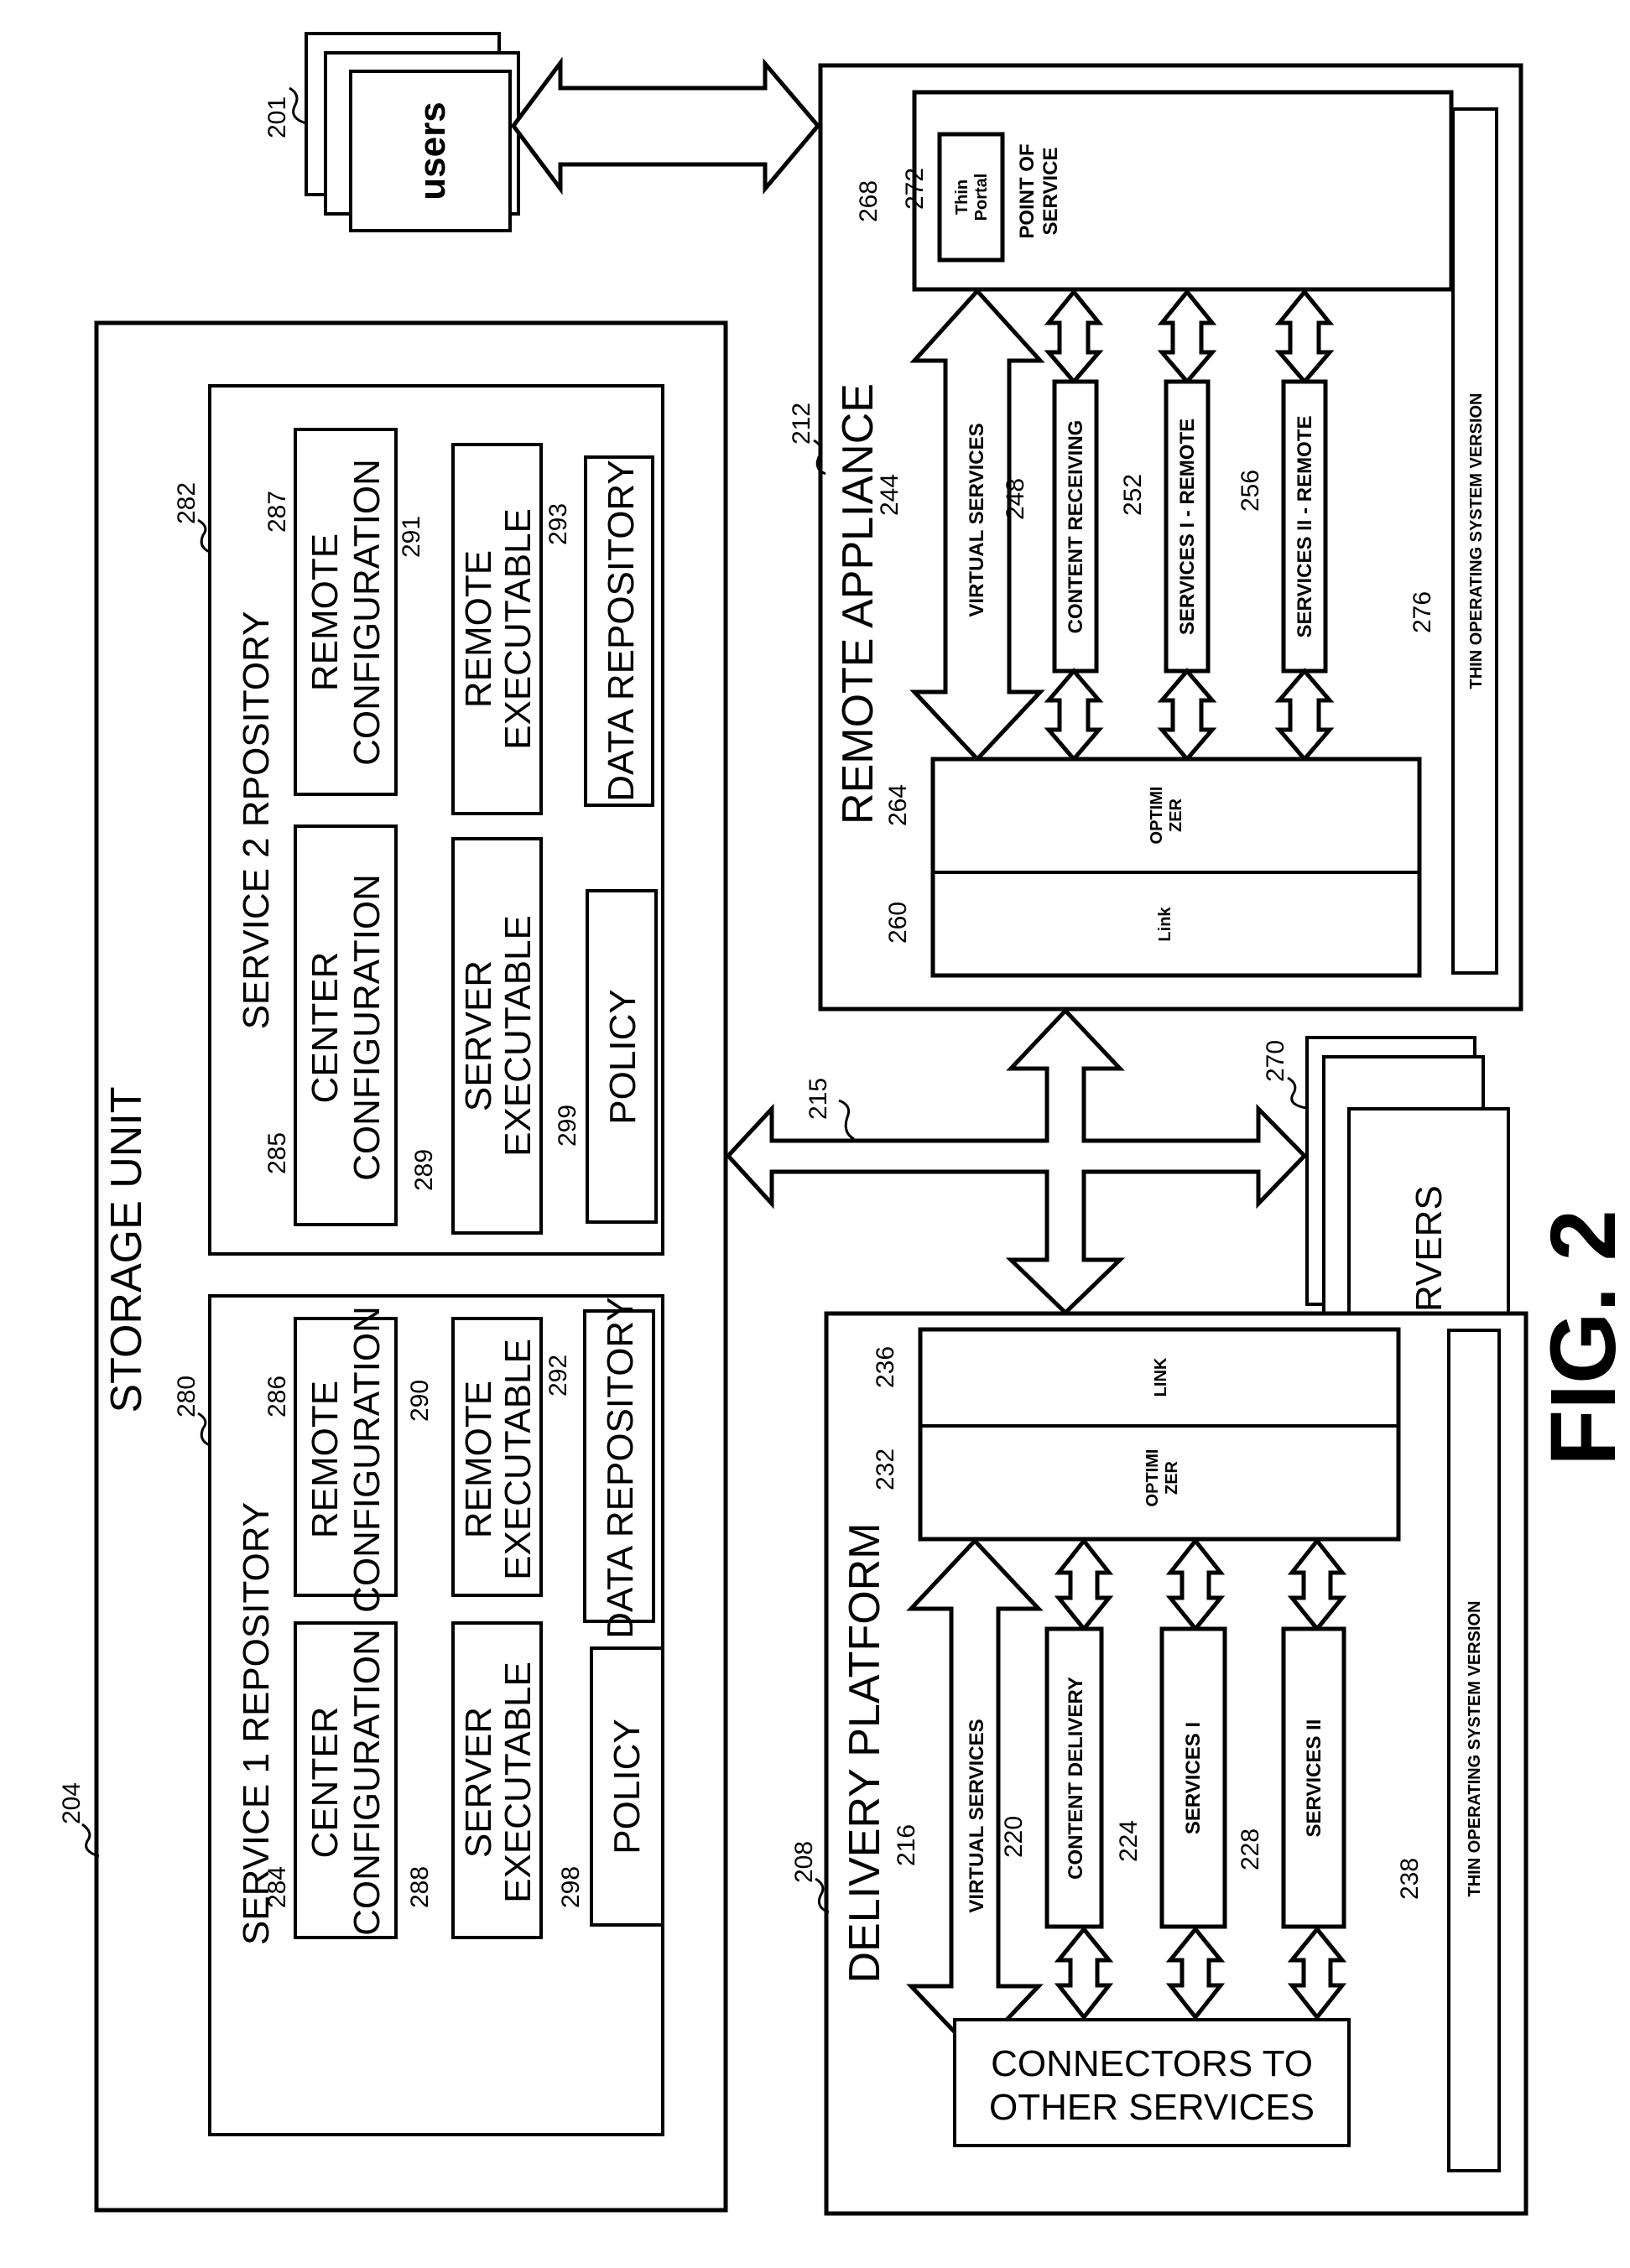  What do you see at coordinates (325, 1783) in the screenshot?
I see `s1-center-config-line1: CENTER` at bounding box center [325, 1783].